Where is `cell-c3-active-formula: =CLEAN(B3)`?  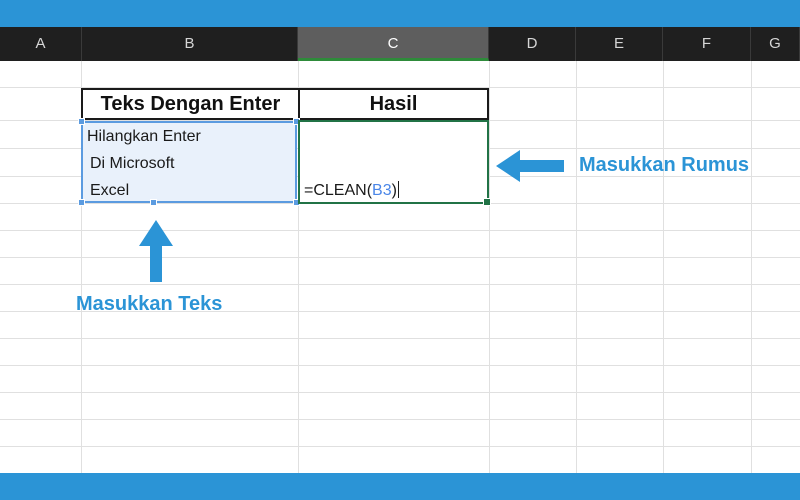 cell-c3-active-formula: =CLEAN(B3) is located at coordinates (394, 163).